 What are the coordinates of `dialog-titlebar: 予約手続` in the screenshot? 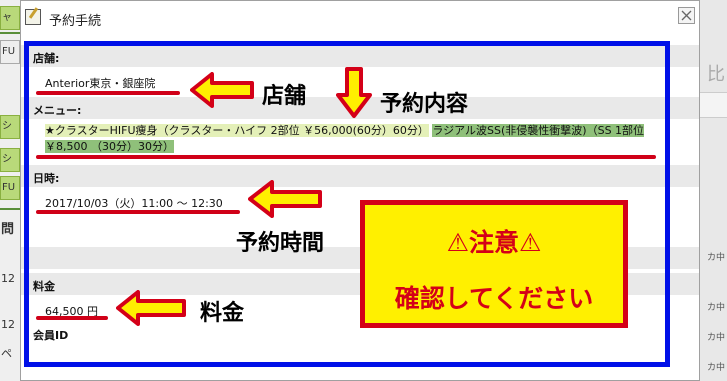 It's located at (360, 18).